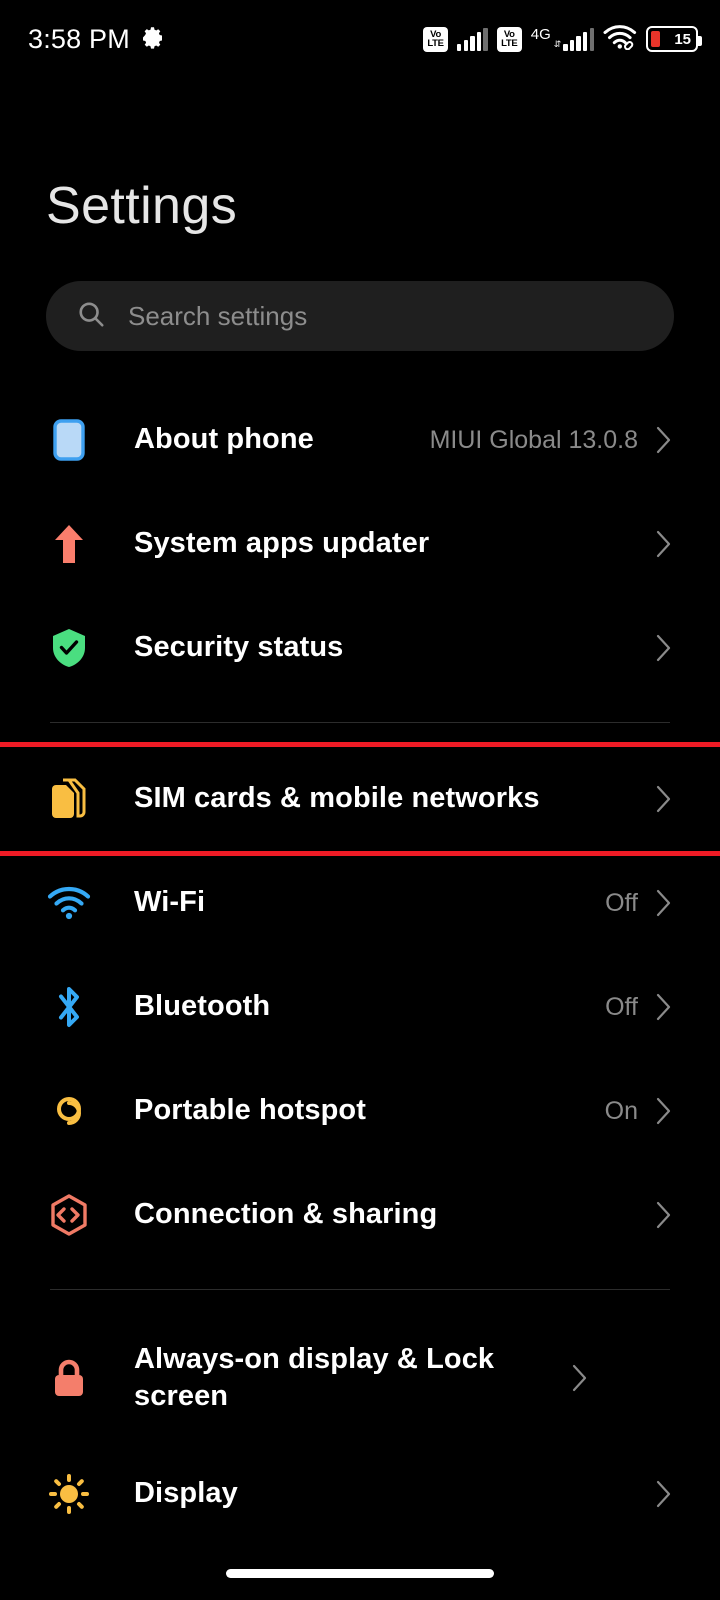  Describe the element at coordinates (69, 1378) in the screenshot. I see `lock-icon` at that location.